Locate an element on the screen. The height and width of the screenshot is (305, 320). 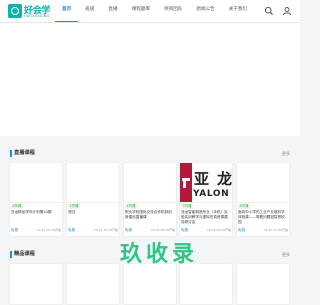
nav-item-courses: 课程题库 is located at coordinates (141, 11).